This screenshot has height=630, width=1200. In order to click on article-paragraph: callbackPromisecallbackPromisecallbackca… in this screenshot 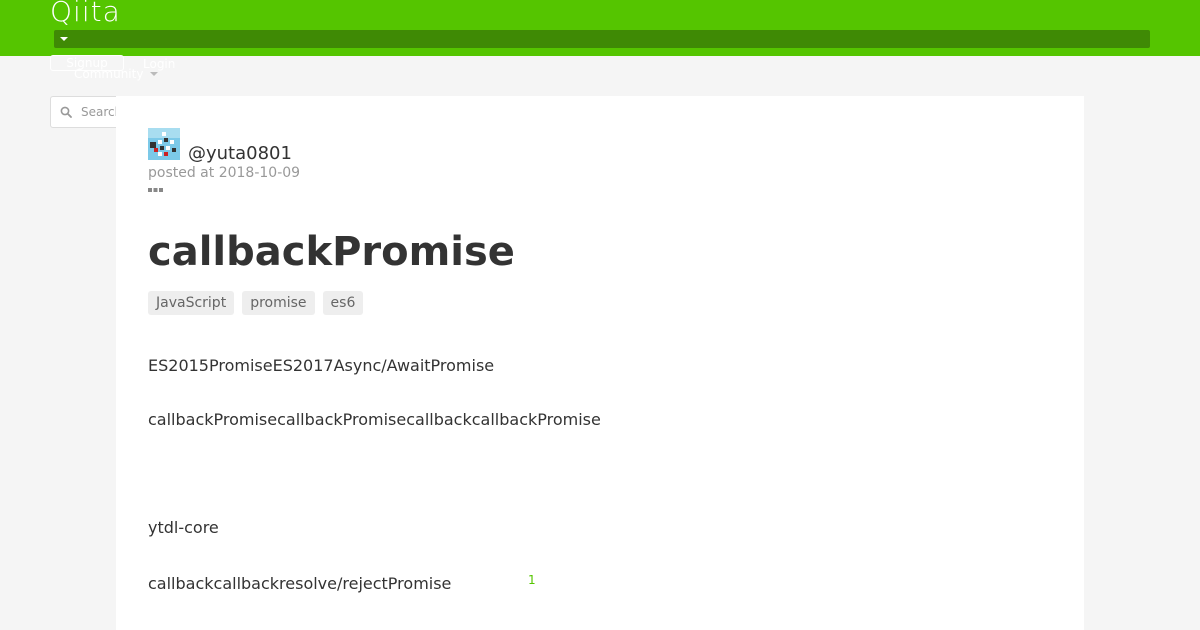, I will do `click(374, 419)`.